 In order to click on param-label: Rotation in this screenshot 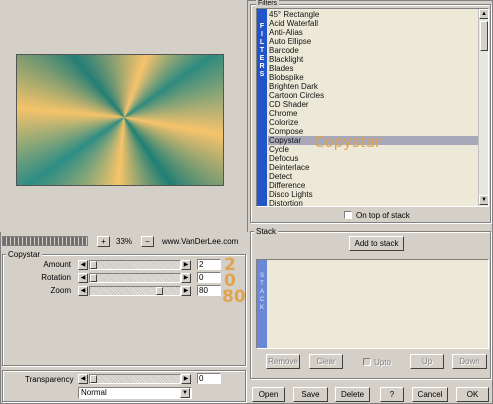, I will do `click(56, 277)`.